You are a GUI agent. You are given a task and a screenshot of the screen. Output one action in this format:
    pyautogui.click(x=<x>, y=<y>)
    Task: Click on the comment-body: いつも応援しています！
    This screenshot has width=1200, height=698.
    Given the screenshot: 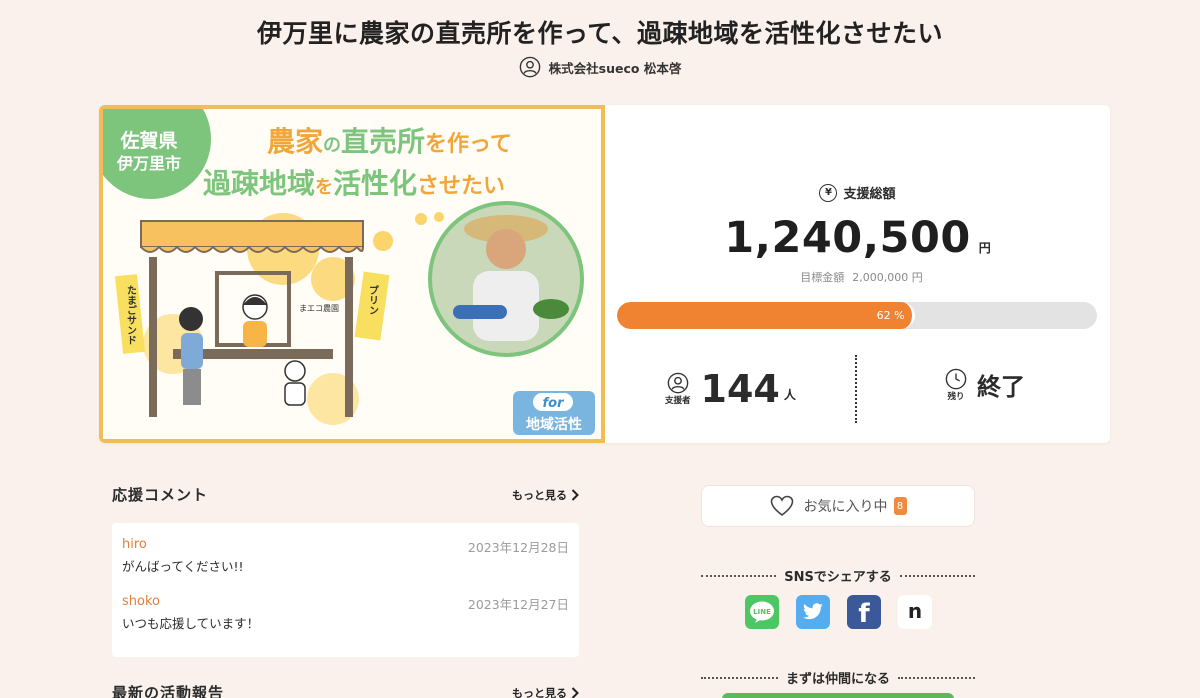 What is the action you would take?
    pyautogui.click(x=191, y=623)
    